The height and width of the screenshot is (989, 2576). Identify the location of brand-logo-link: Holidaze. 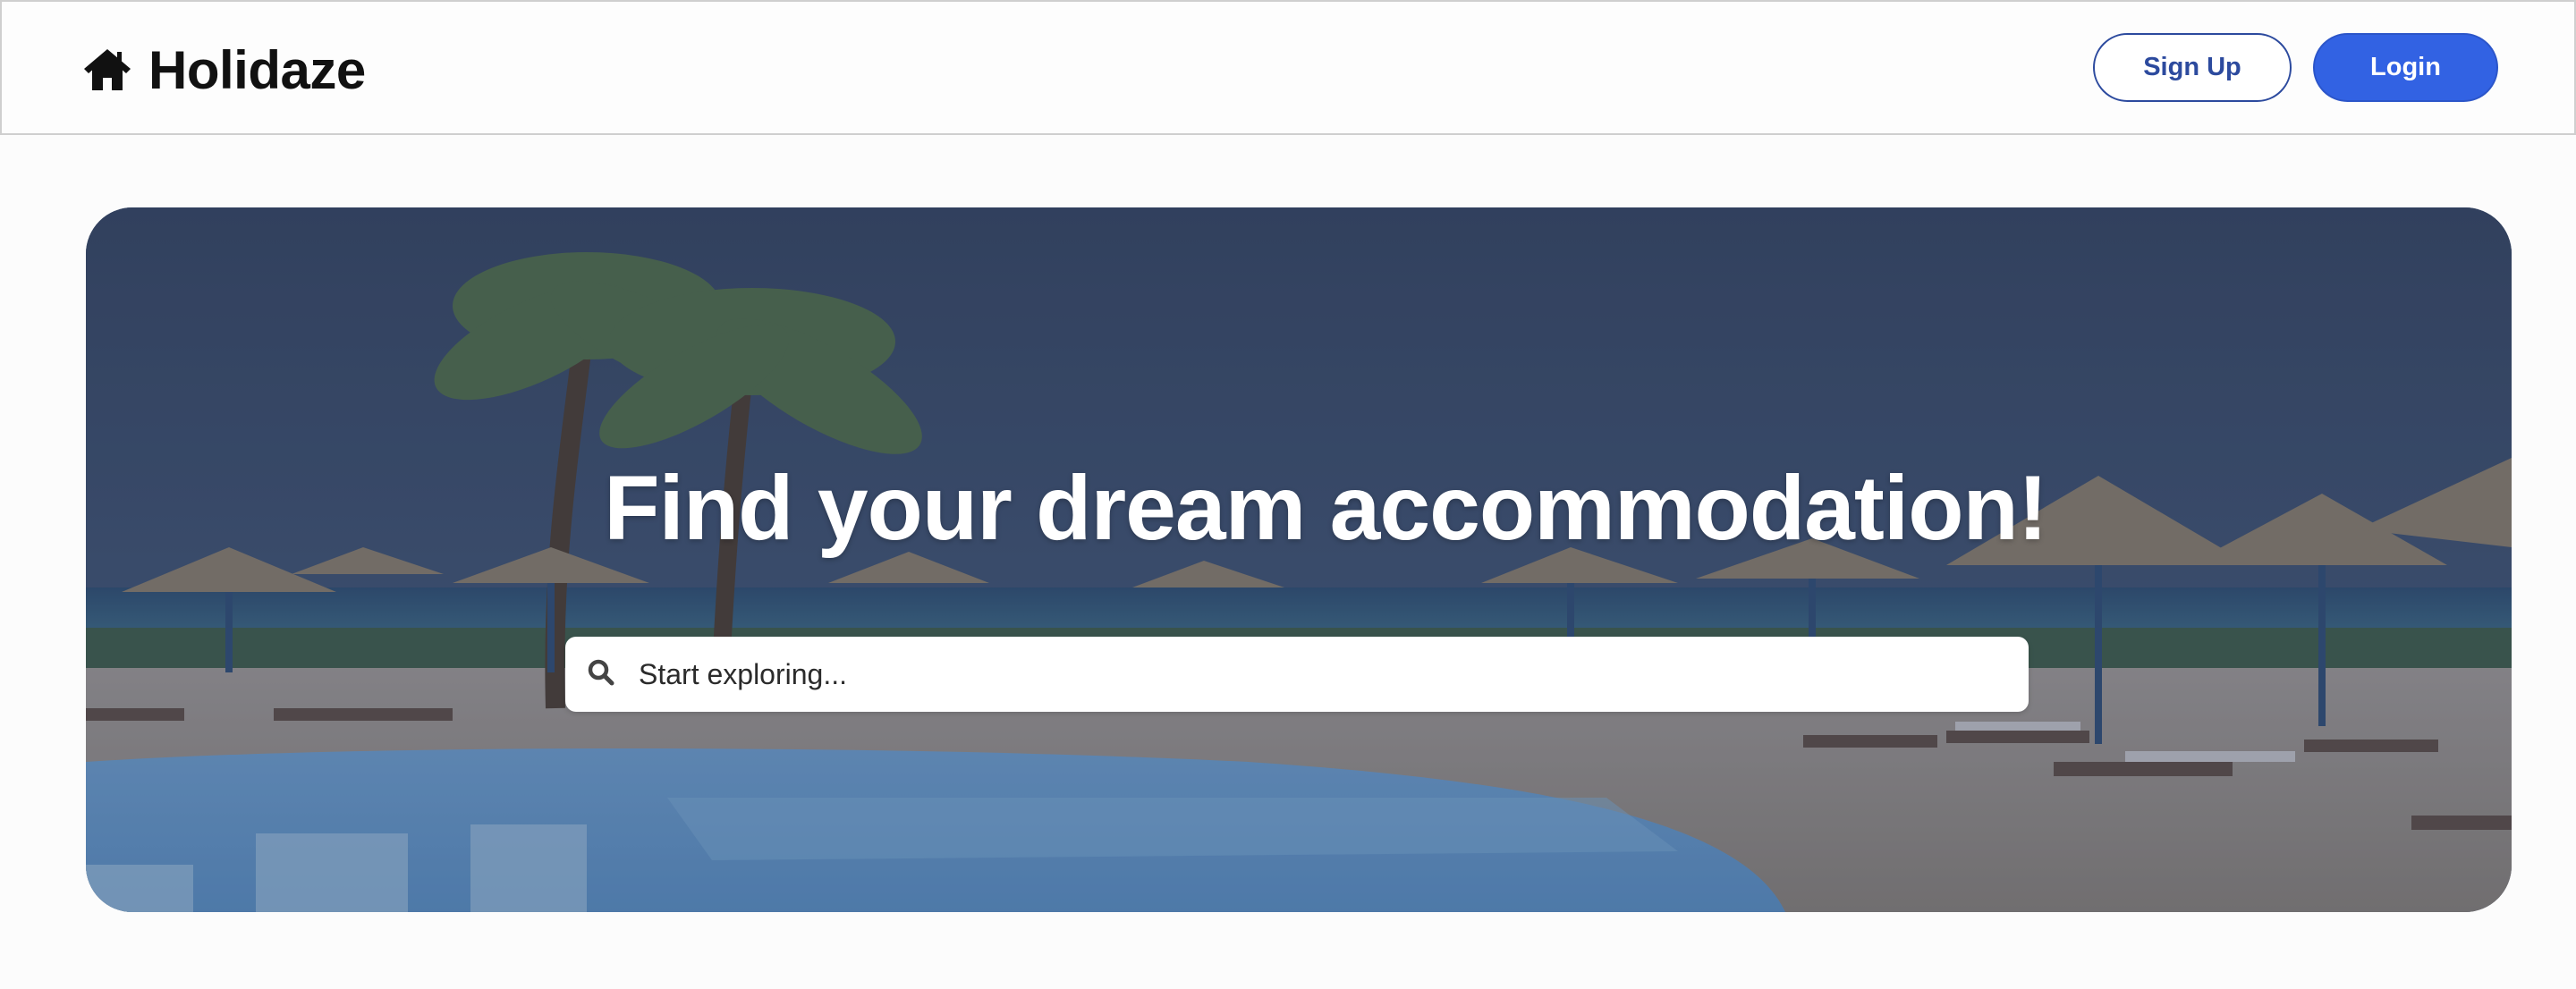
(224, 70).